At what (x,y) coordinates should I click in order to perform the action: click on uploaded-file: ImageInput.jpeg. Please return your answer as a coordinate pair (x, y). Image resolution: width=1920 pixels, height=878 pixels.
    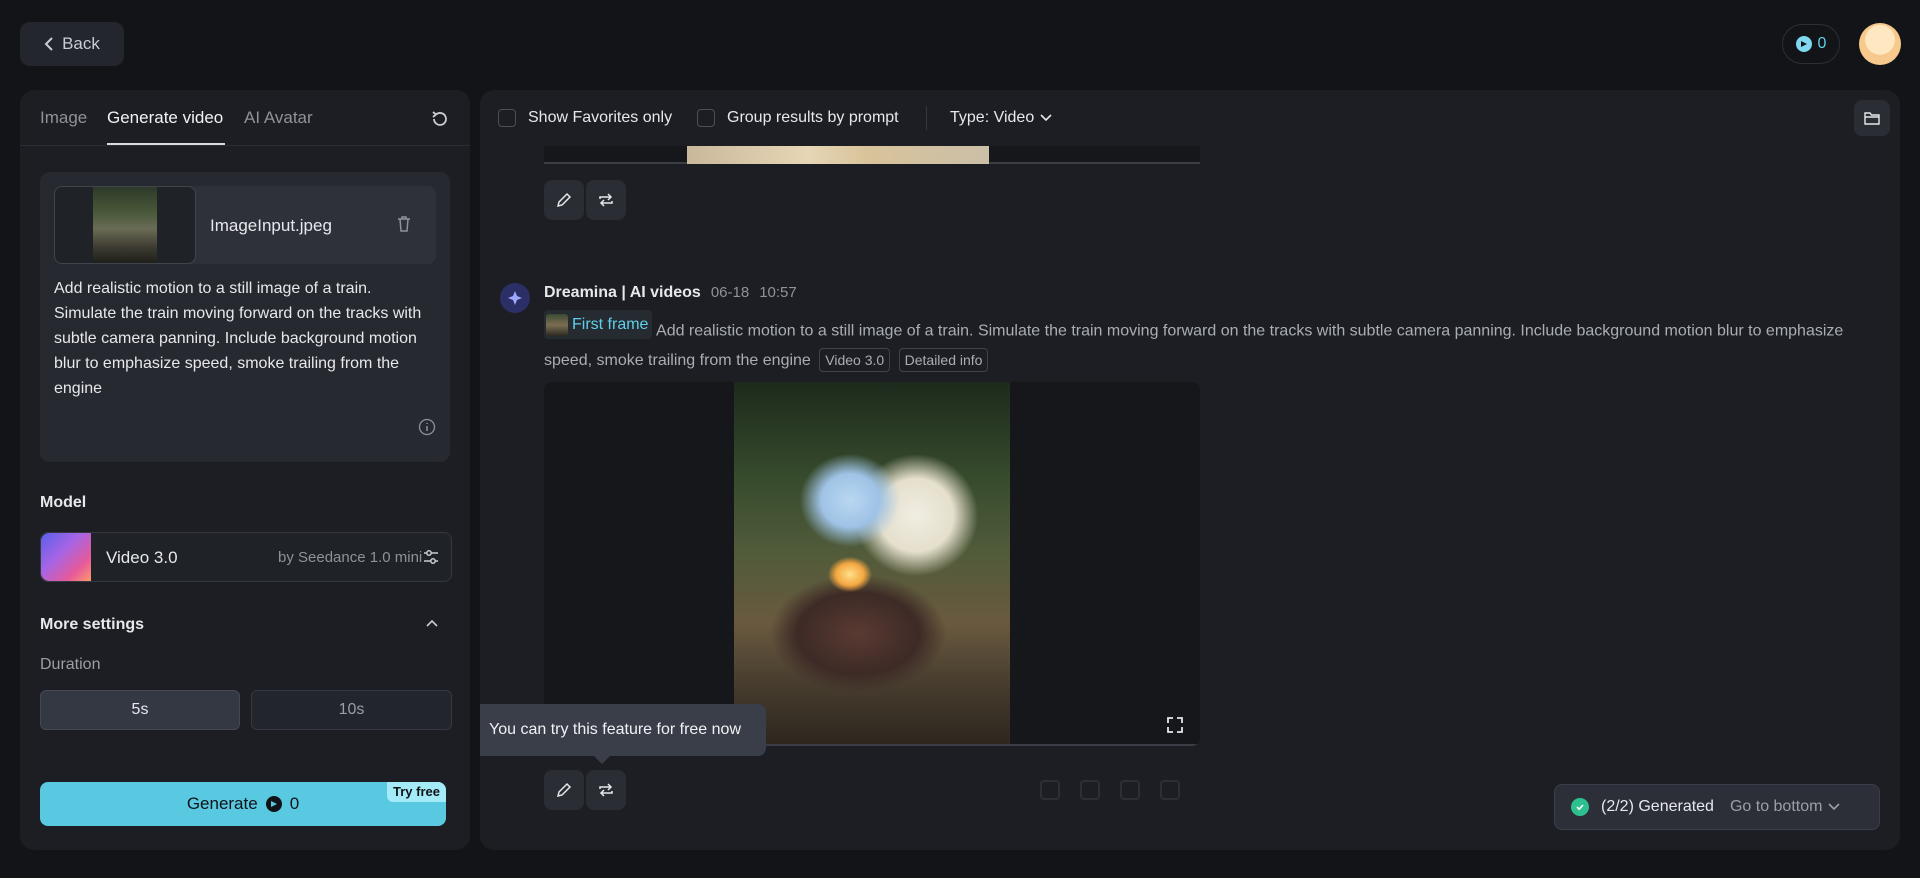
    Looking at the image, I should click on (245, 225).